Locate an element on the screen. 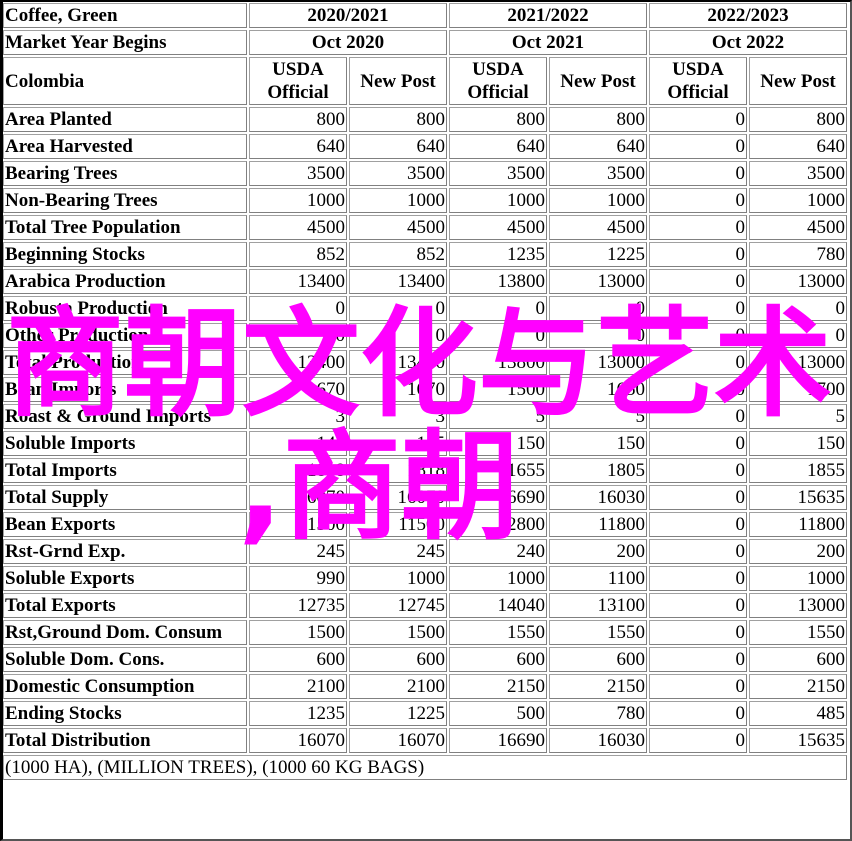 The width and height of the screenshot is (852, 841). row-label: Total Imports is located at coordinates (125, 470).